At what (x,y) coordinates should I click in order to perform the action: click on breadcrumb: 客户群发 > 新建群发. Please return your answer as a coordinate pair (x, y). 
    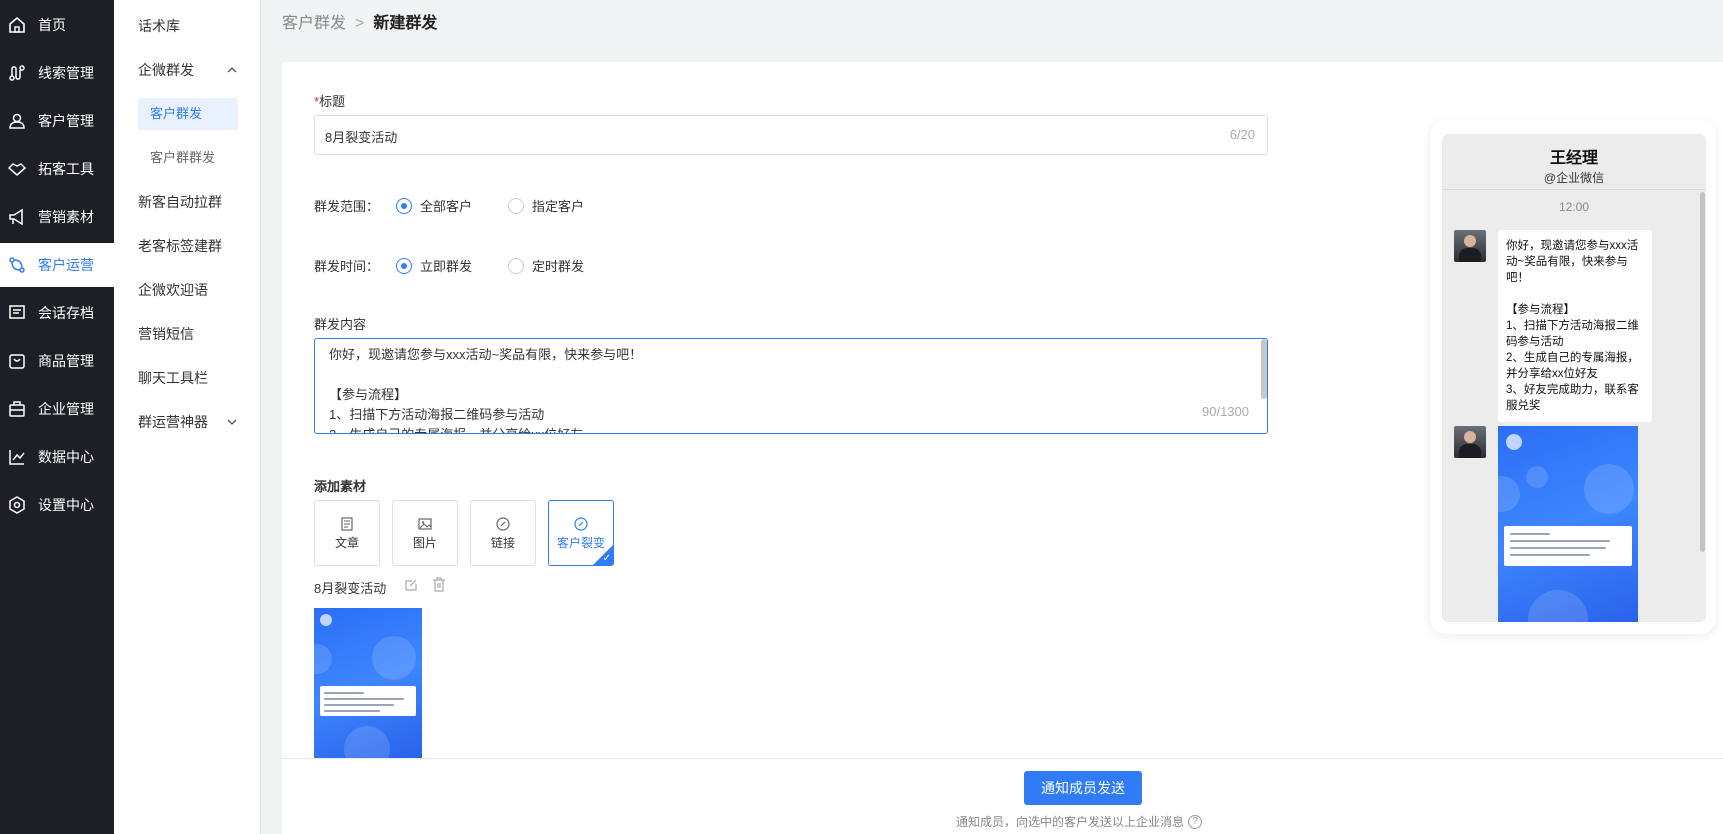
    Looking at the image, I should click on (359, 24).